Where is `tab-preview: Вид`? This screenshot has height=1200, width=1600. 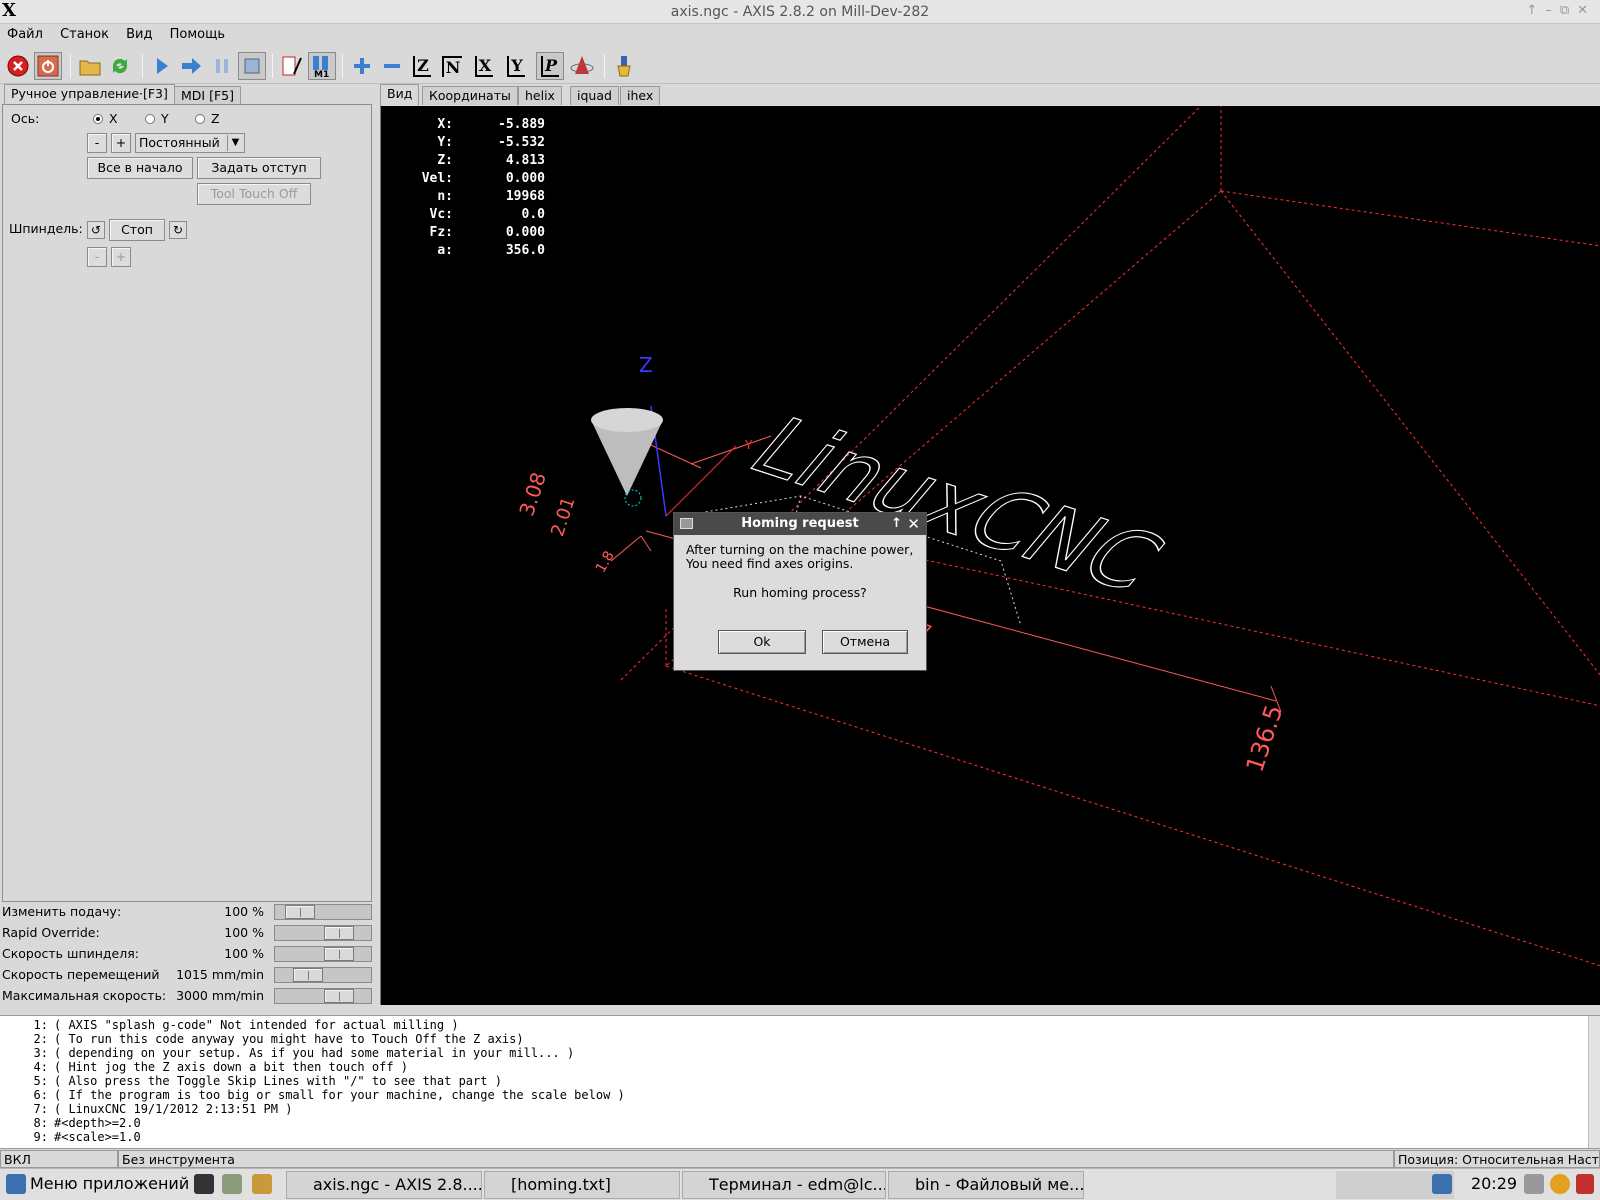 tab-preview: Вид is located at coordinates (400, 95).